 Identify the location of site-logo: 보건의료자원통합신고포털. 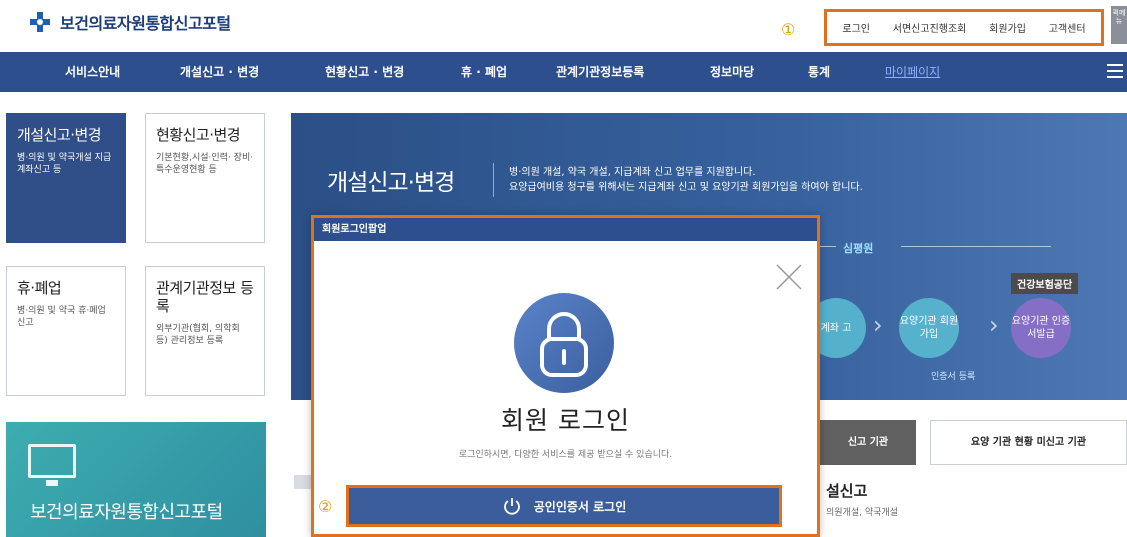
(129, 22).